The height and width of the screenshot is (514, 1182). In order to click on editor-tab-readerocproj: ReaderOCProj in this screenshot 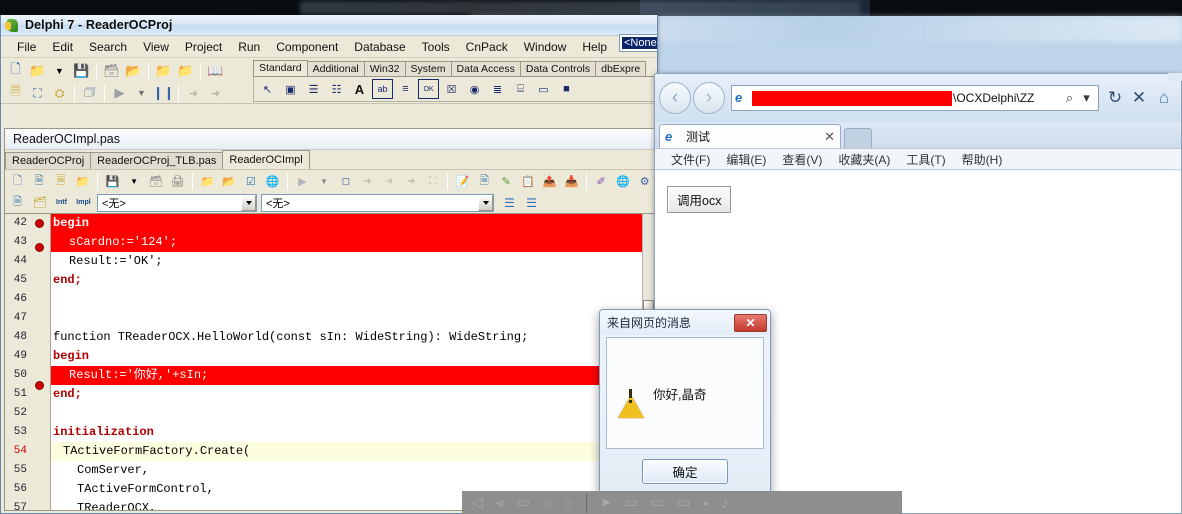, I will do `click(48, 160)`.